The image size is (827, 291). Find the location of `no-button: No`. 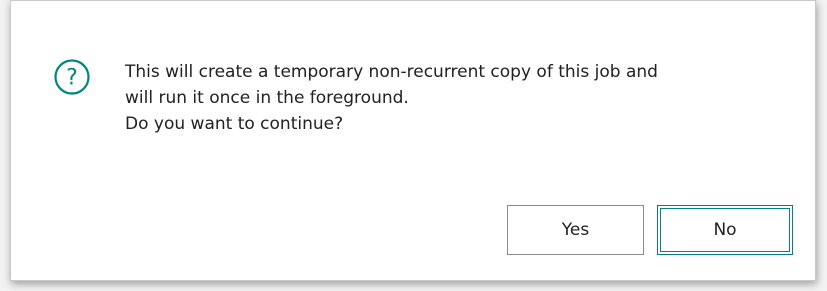

no-button: No is located at coordinates (725, 230).